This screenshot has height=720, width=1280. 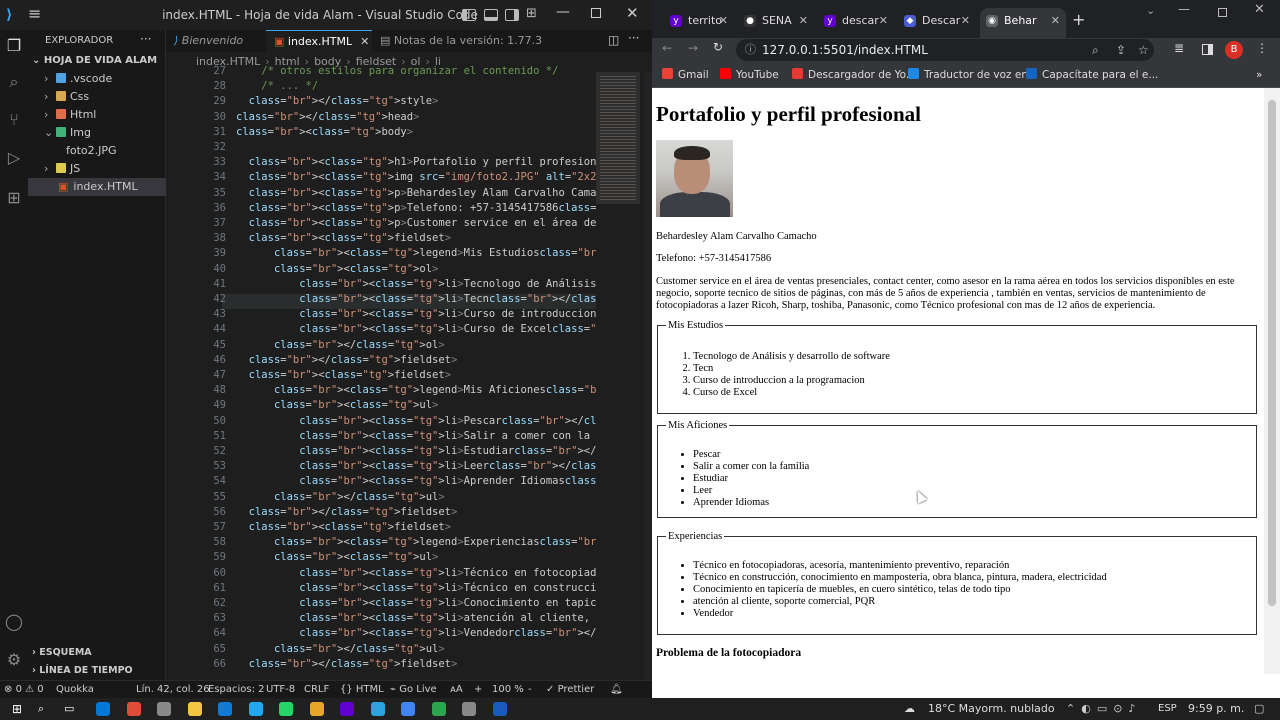 I want to click on run-debug-icon: ▷, so click(x=14, y=158).